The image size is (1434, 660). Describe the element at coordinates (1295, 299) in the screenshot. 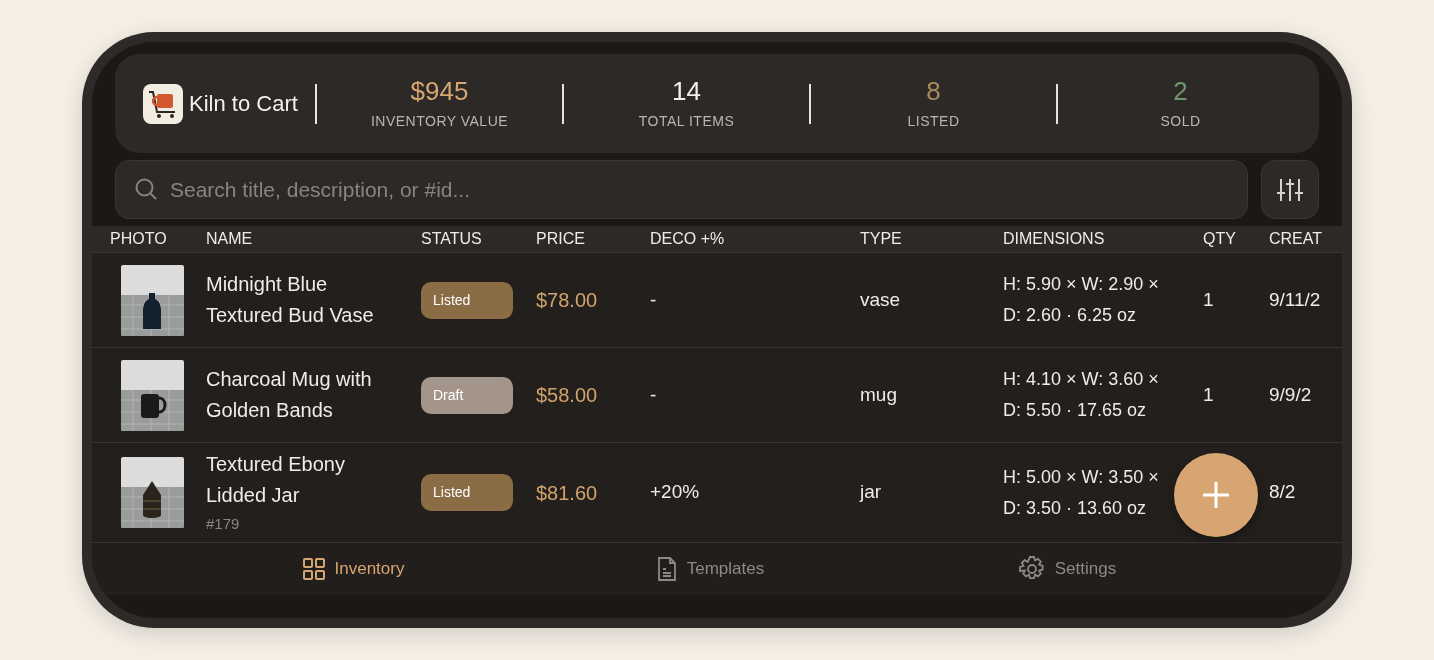

I see `date-text: 9/11/2` at that location.